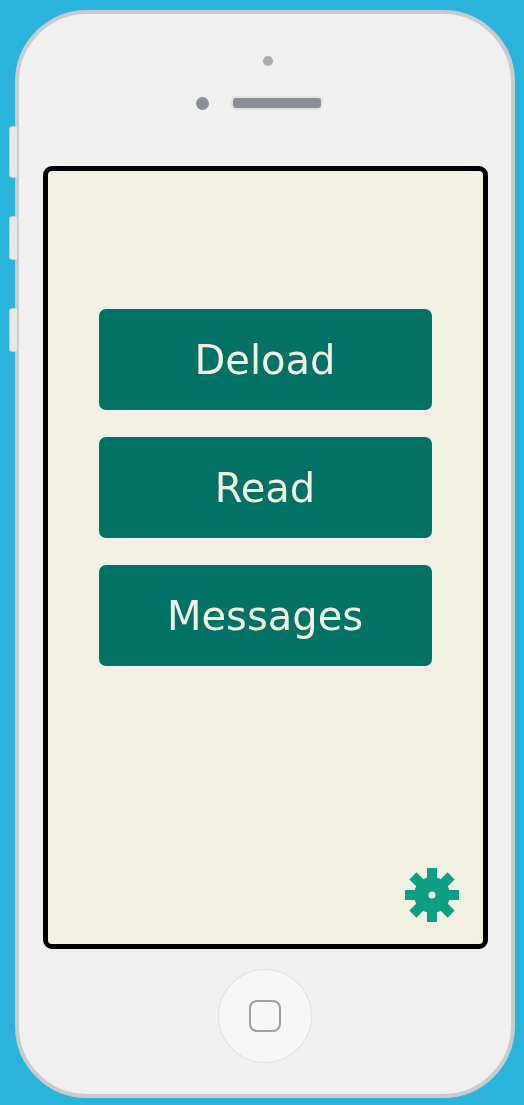  I want to click on home-square-icon, so click(265, 1016).